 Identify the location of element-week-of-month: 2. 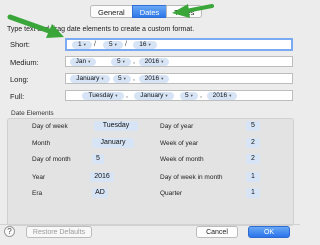
(253, 159).